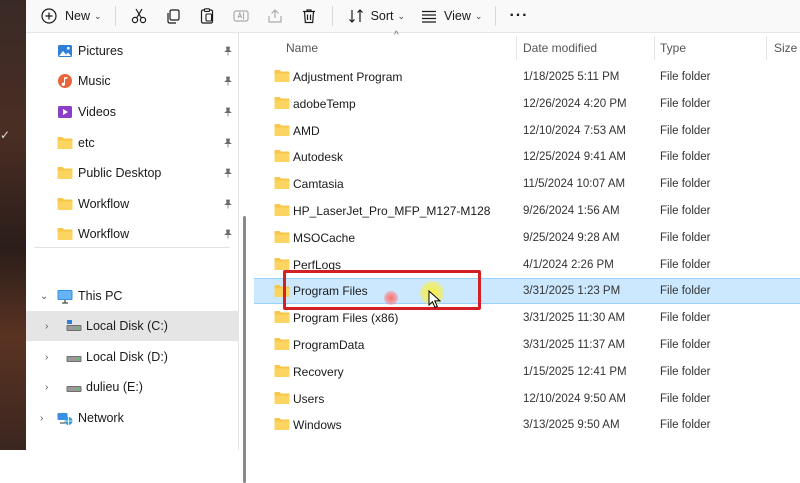 This screenshot has height=483, width=800. I want to click on file-date-modified: 9/26/2024 1:56 AM, so click(571, 211).